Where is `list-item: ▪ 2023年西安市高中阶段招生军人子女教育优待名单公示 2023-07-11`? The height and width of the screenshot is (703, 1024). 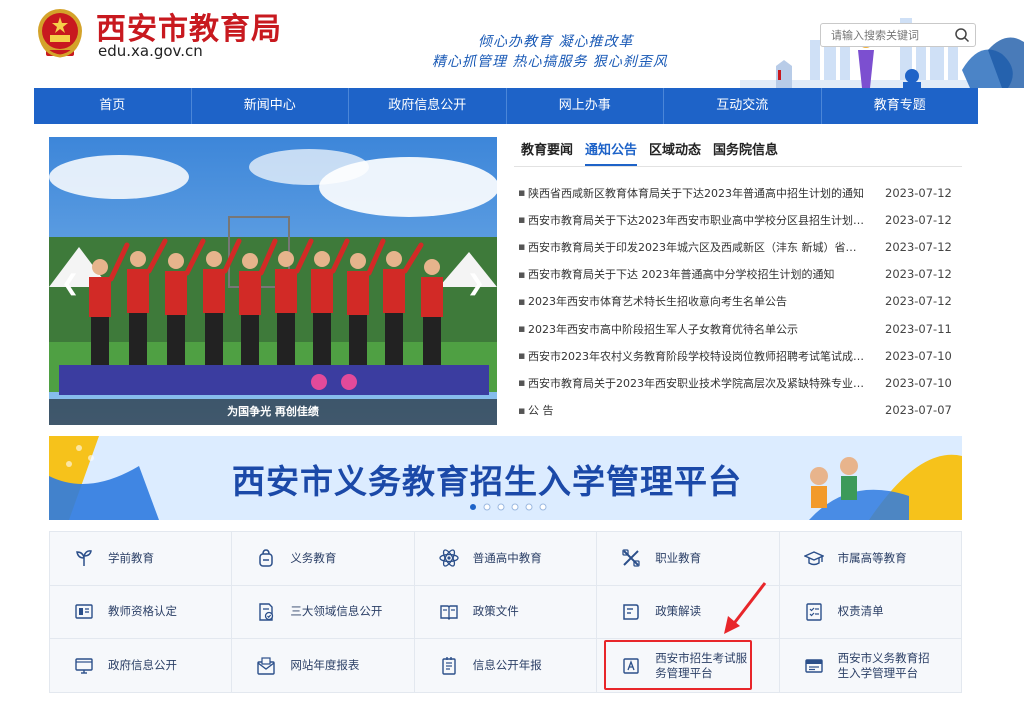 list-item: ▪ 2023年西安市高中阶段招生军人子女教育优待名单公示 2023-07-11 is located at coordinates (738, 328).